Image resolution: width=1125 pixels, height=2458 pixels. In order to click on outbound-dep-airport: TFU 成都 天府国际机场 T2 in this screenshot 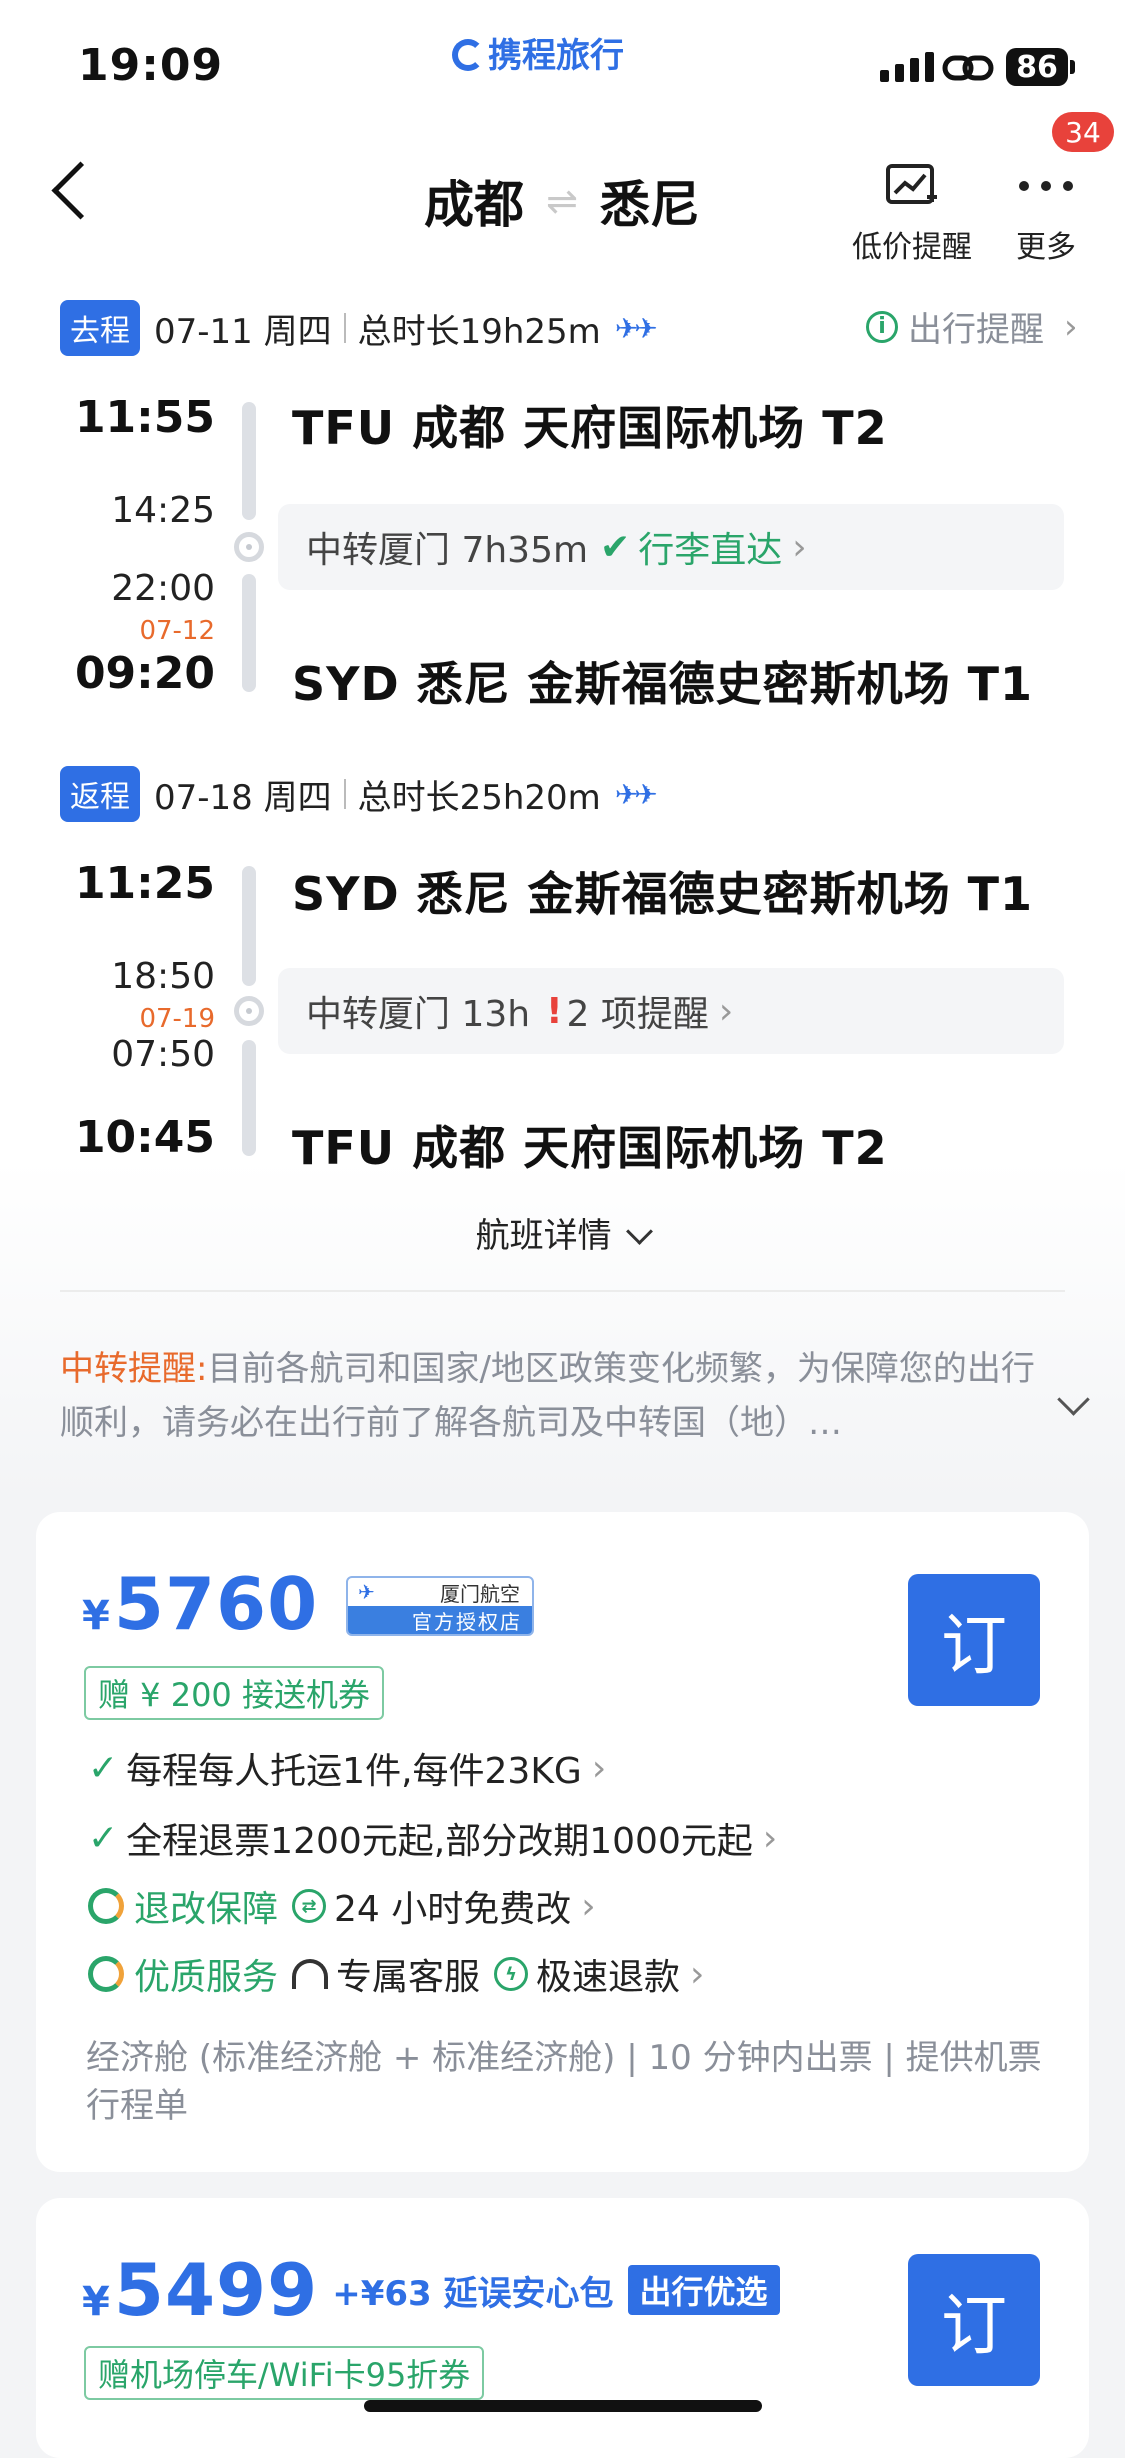, I will do `click(590, 428)`.